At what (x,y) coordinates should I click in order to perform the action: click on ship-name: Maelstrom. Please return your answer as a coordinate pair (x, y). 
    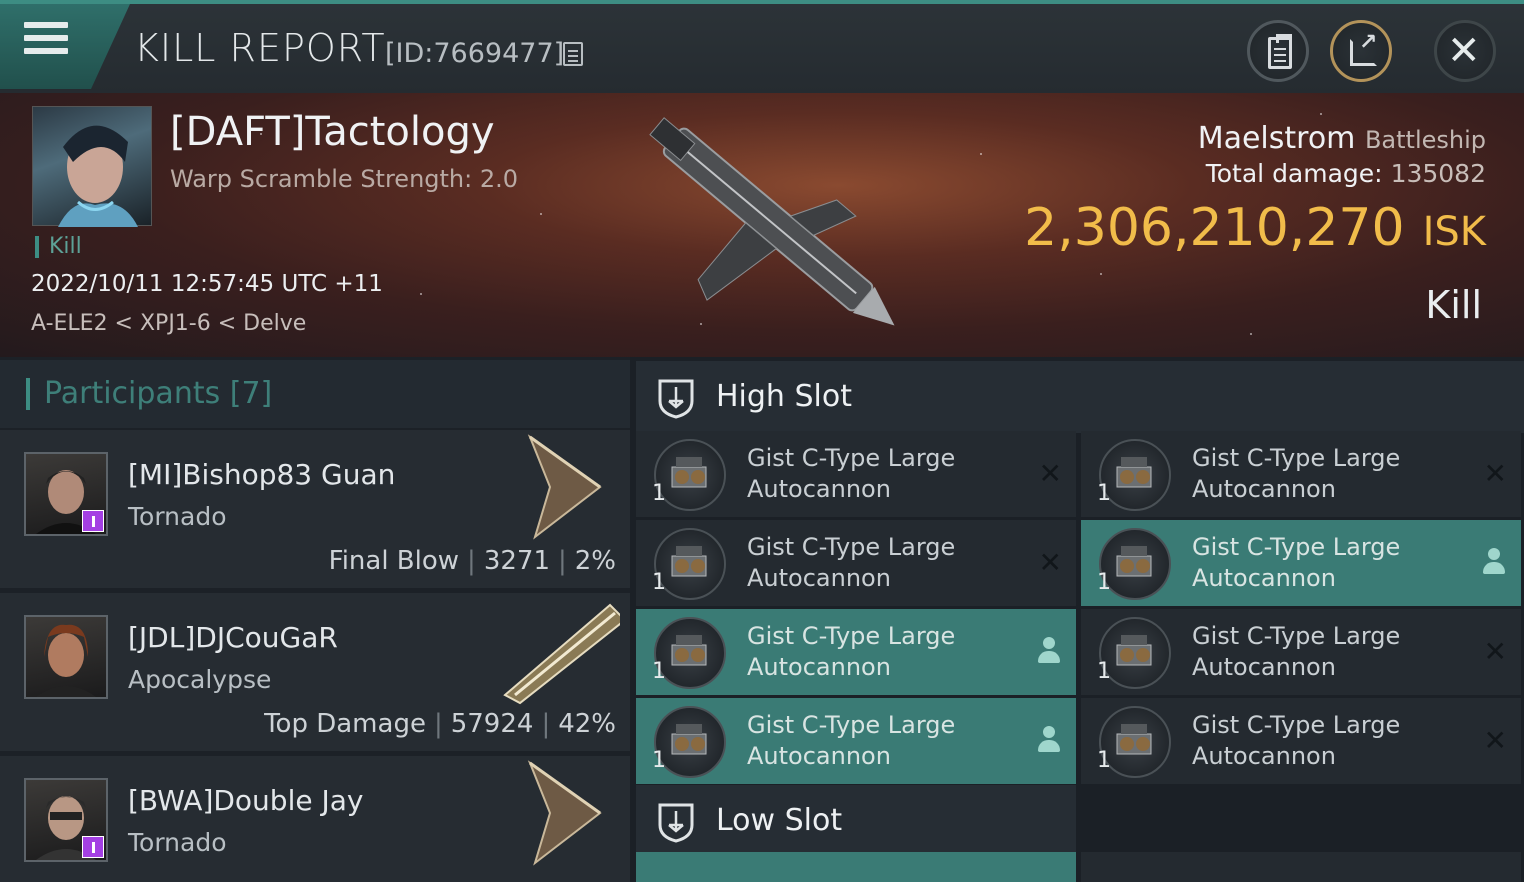
    Looking at the image, I should click on (1276, 138).